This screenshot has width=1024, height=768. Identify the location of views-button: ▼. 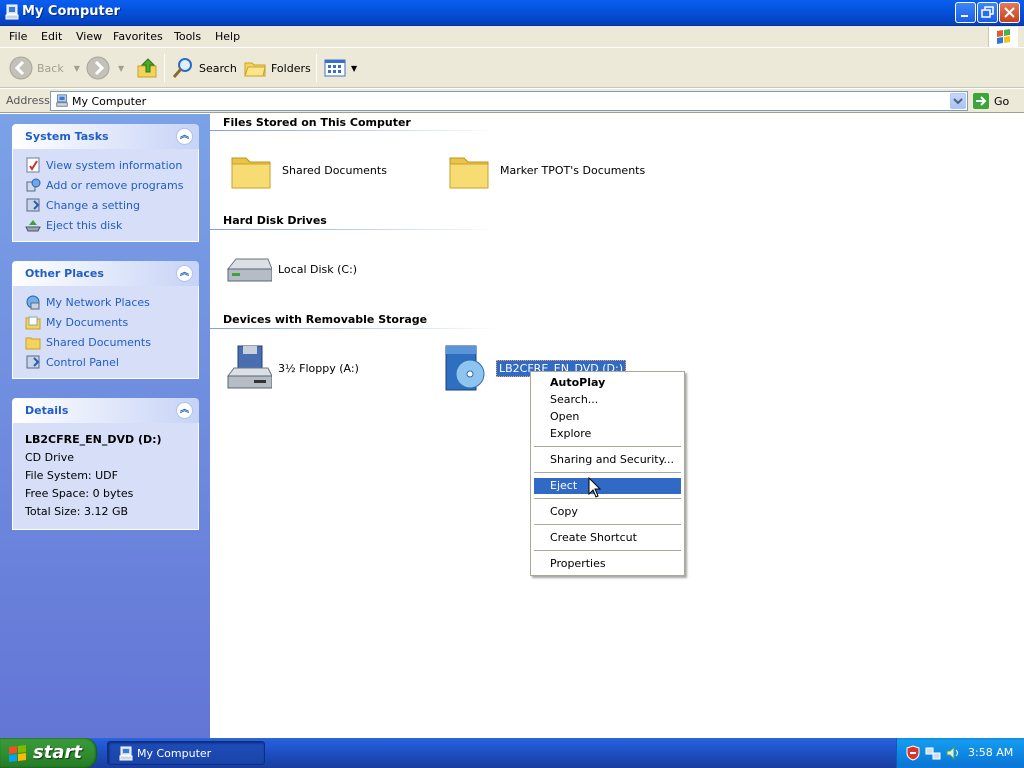
(340, 68).